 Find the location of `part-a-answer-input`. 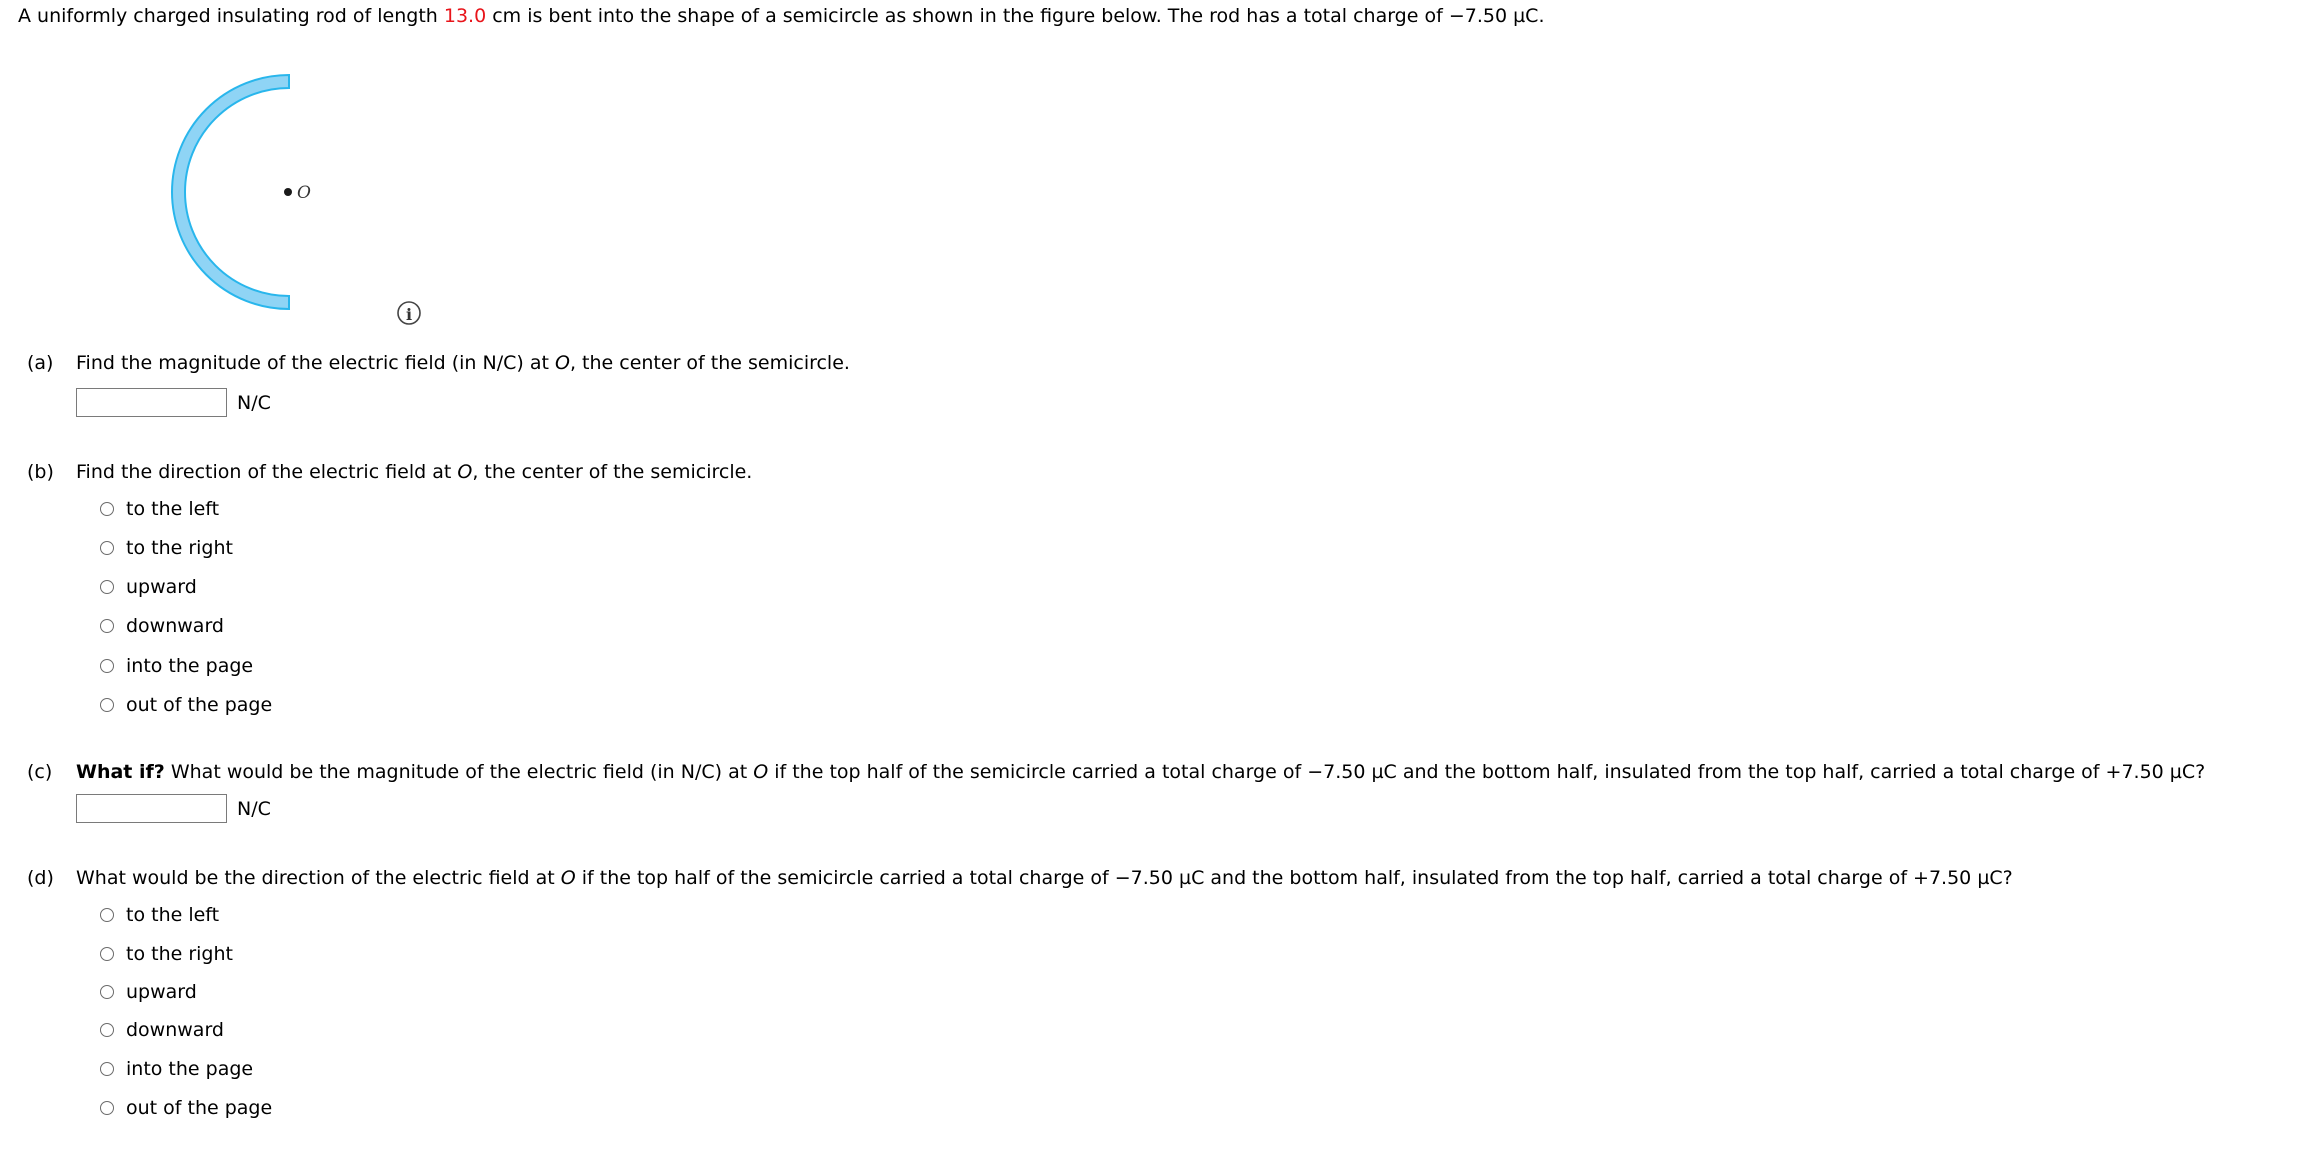

part-a-answer-input is located at coordinates (151, 402).